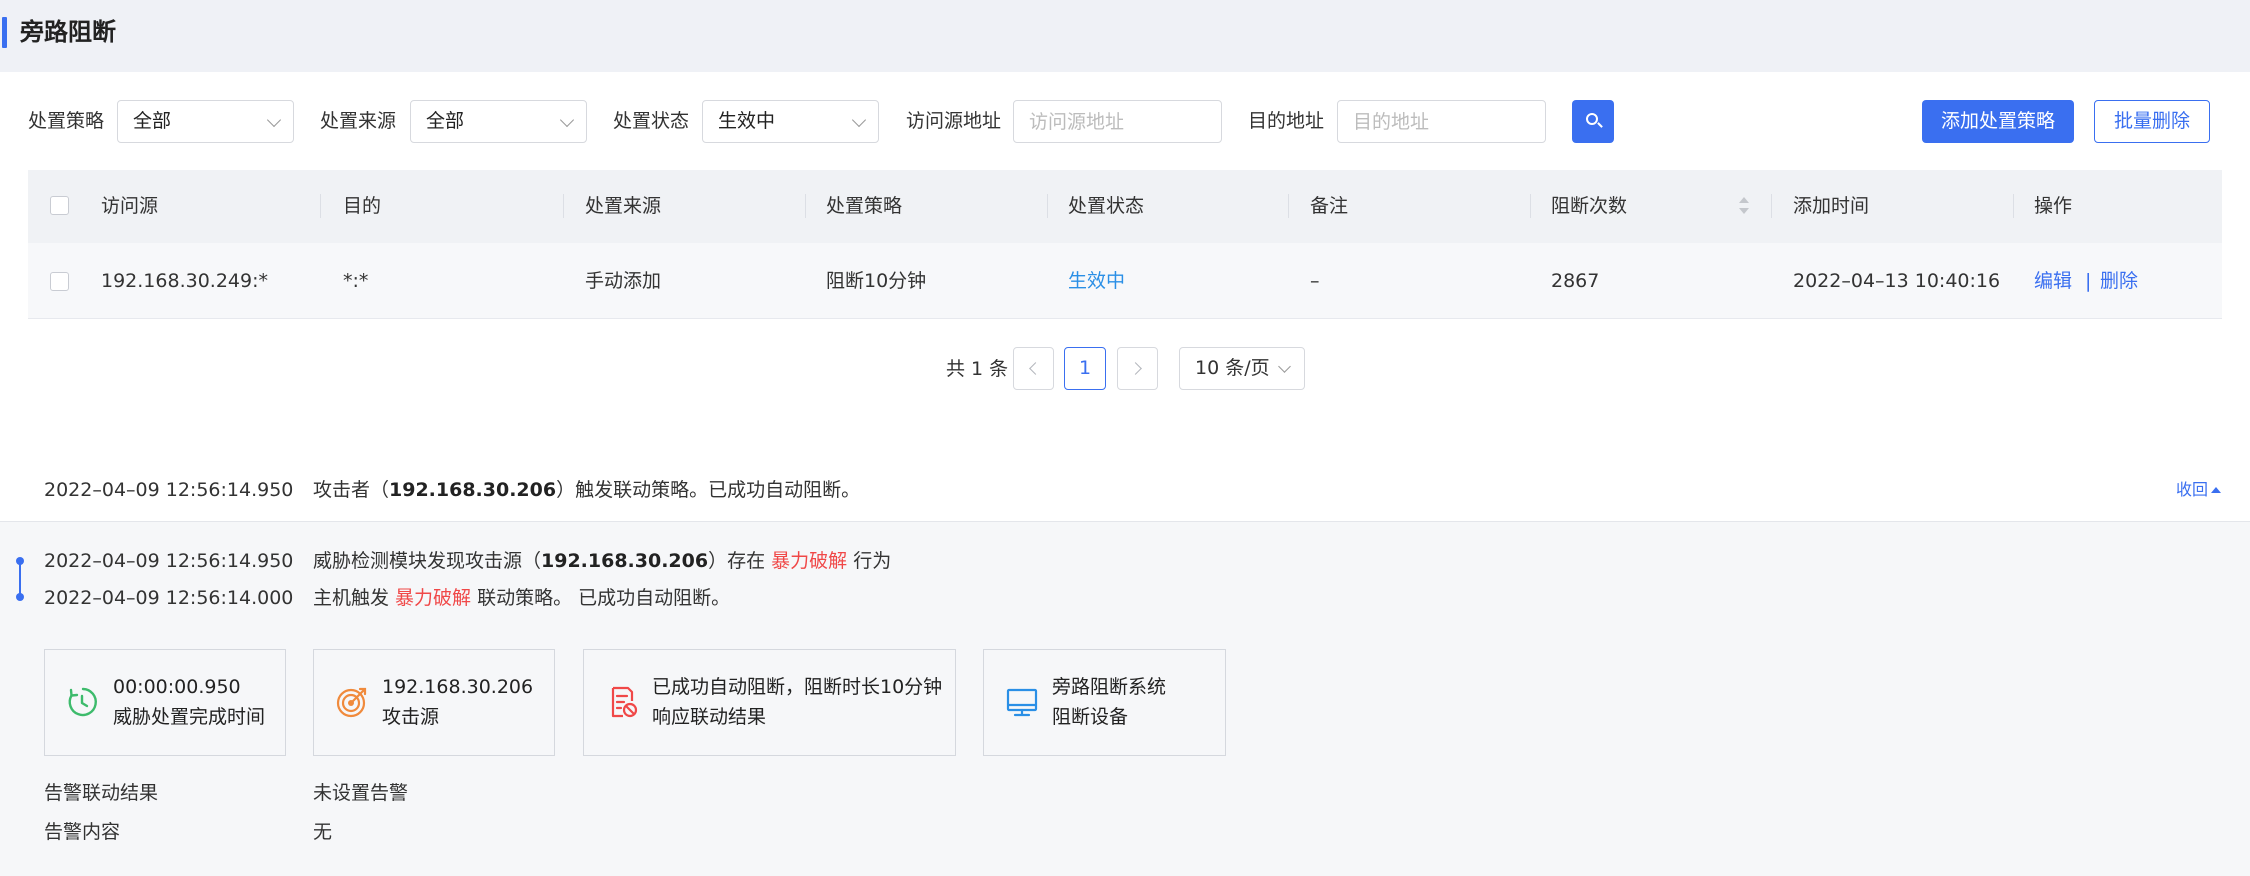  What do you see at coordinates (1315, 281) in the screenshot?
I see `row-remark: –` at bounding box center [1315, 281].